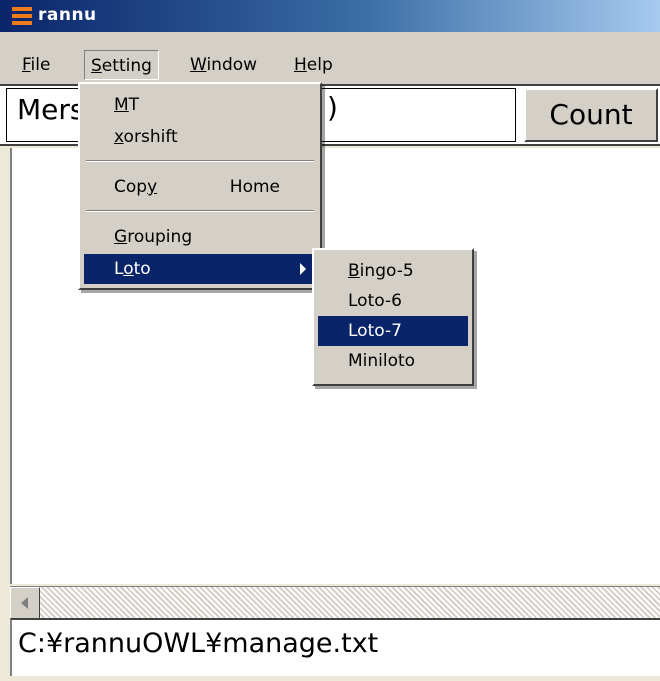 The height and width of the screenshot is (681, 660). Describe the element at coordinates (200, 237) in the screenshot. I see `menu-item-grouping: Grouping` at that location.